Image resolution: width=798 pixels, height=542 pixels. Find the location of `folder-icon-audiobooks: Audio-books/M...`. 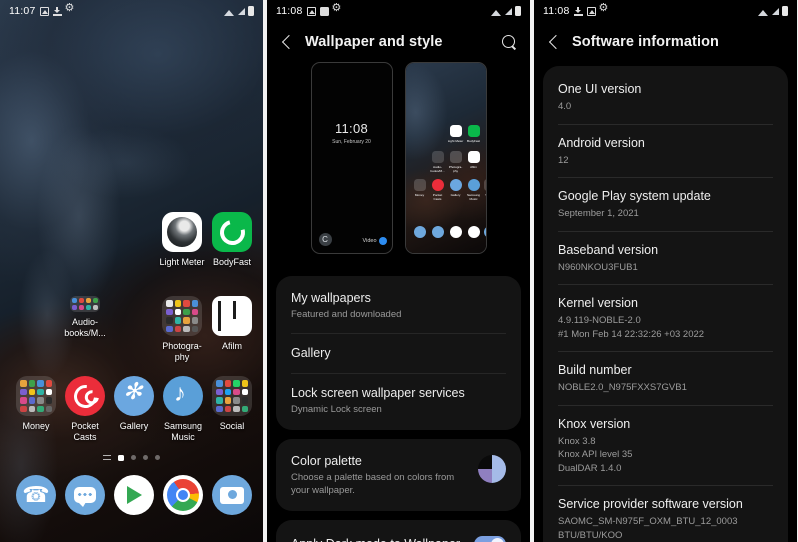

folder-icon-audiobooks: Audio-books/M... is located at coordinates (85, 317).